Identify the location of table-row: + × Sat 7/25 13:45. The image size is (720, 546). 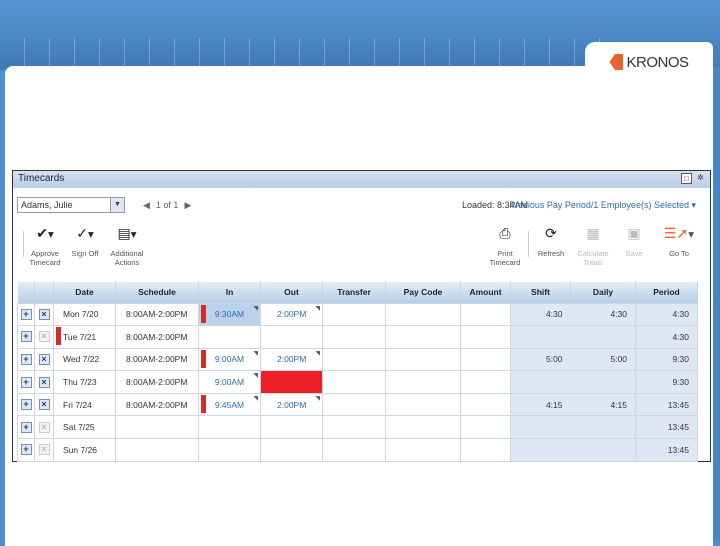
(357, 427).